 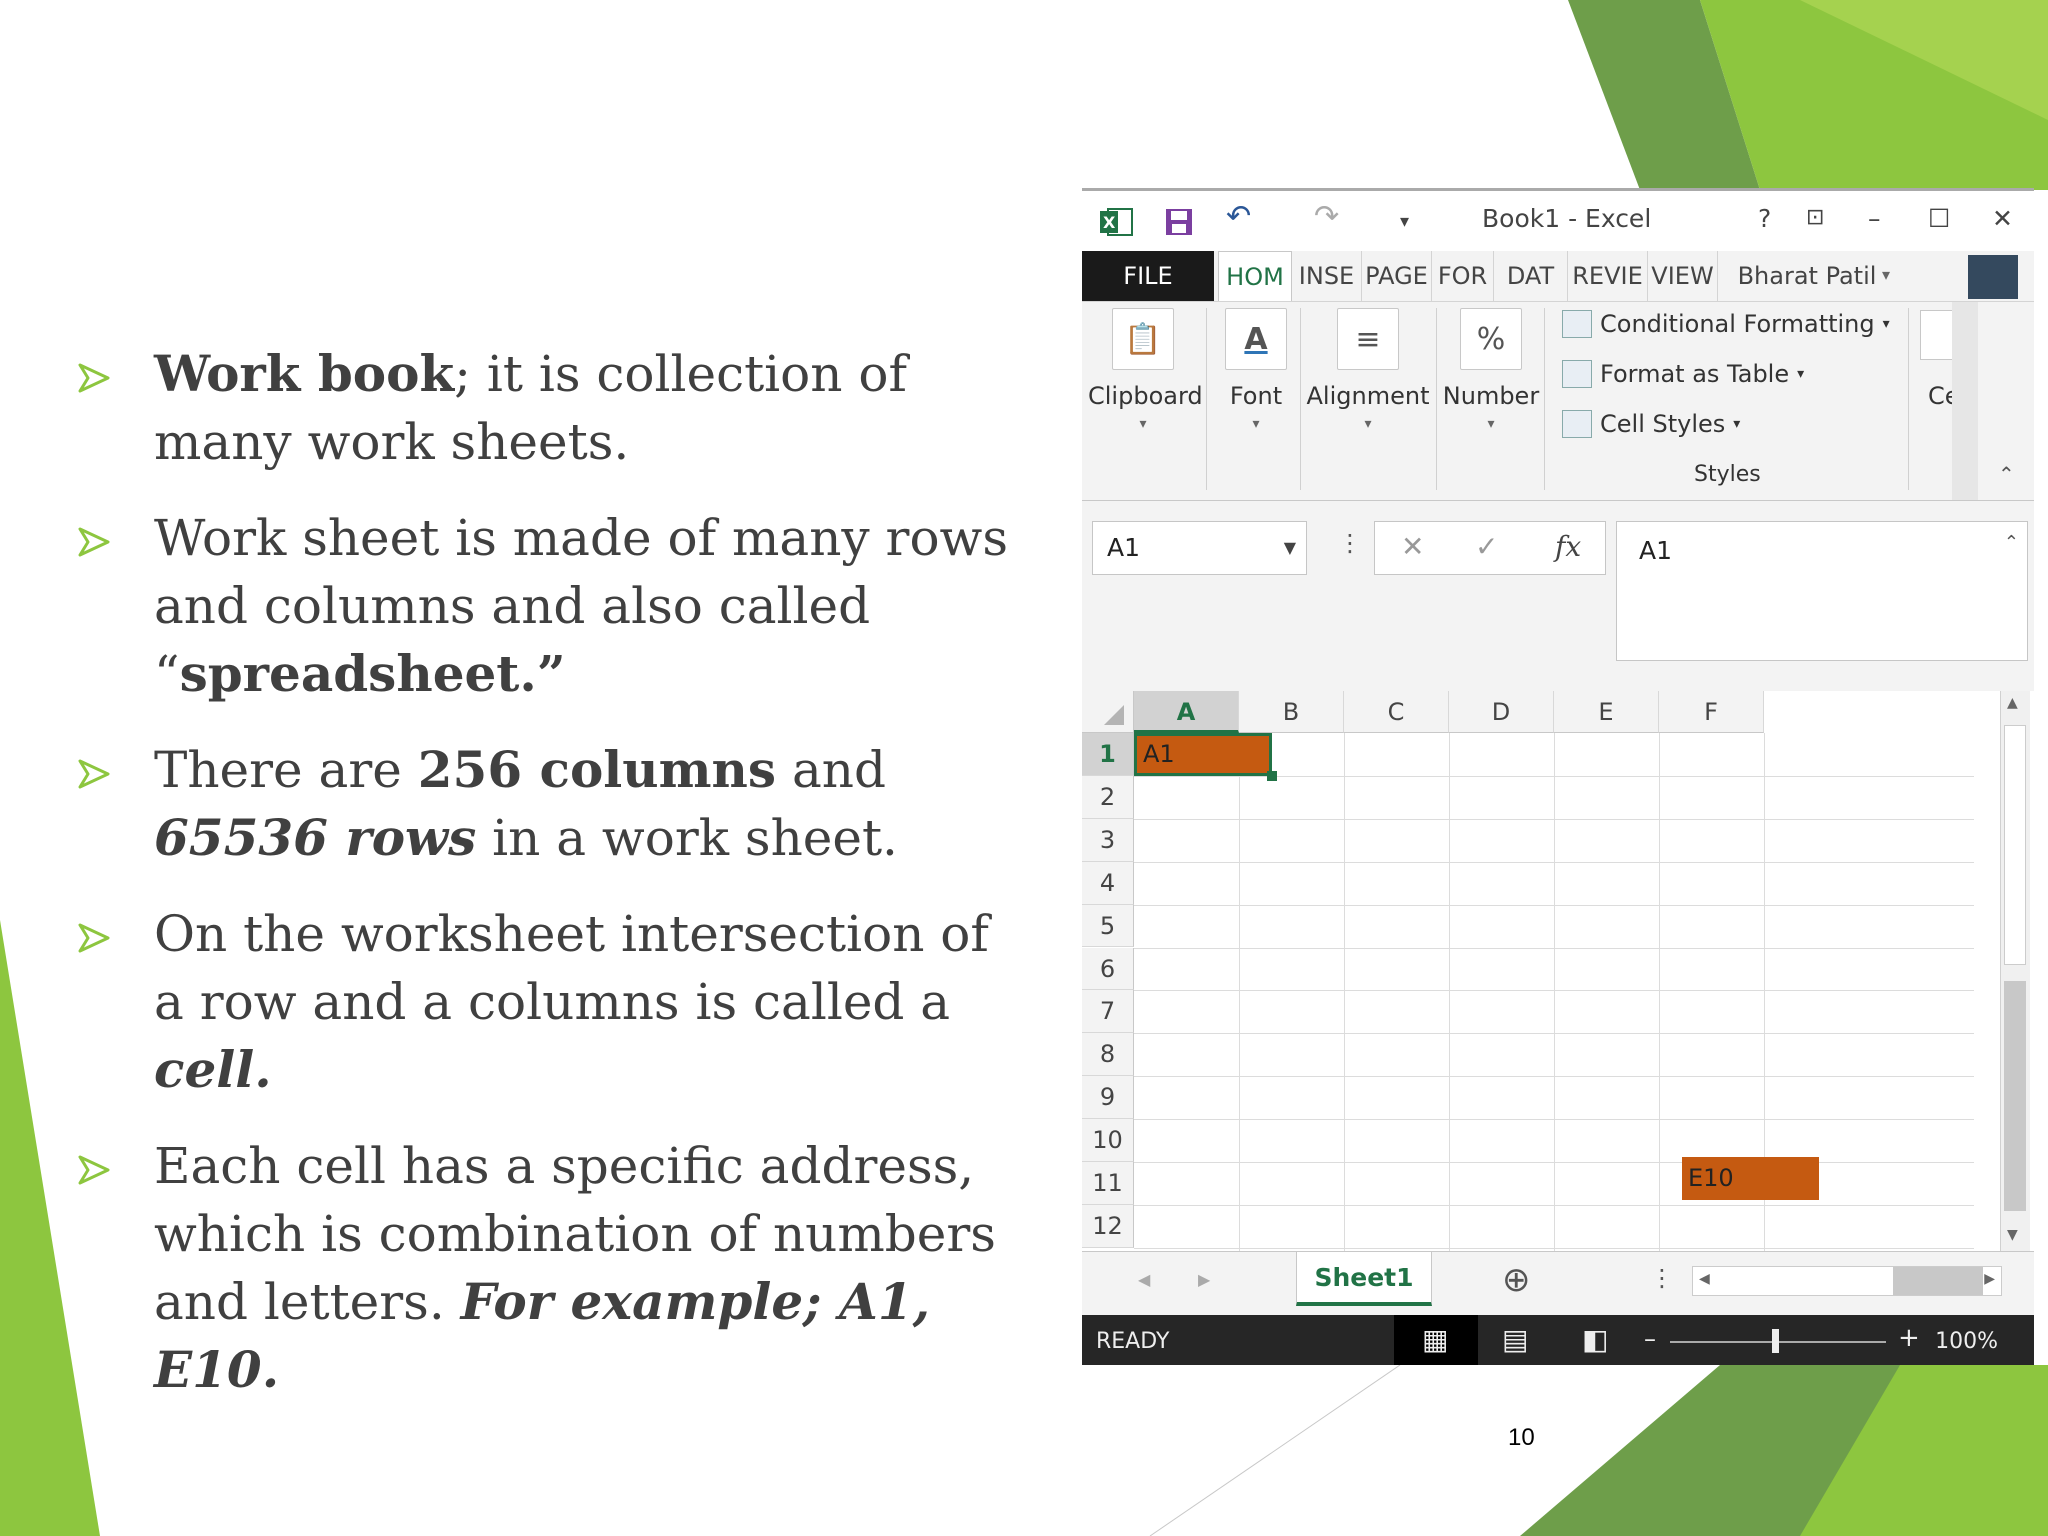 I want to click on user-dropdown-icon: ▾, so click(x=1886, y=274).